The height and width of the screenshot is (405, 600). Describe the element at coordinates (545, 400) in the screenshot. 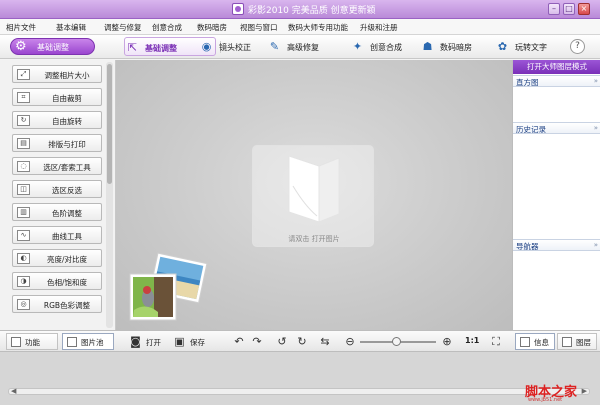

I see `watermark-url: www.jb51.net` at that location.